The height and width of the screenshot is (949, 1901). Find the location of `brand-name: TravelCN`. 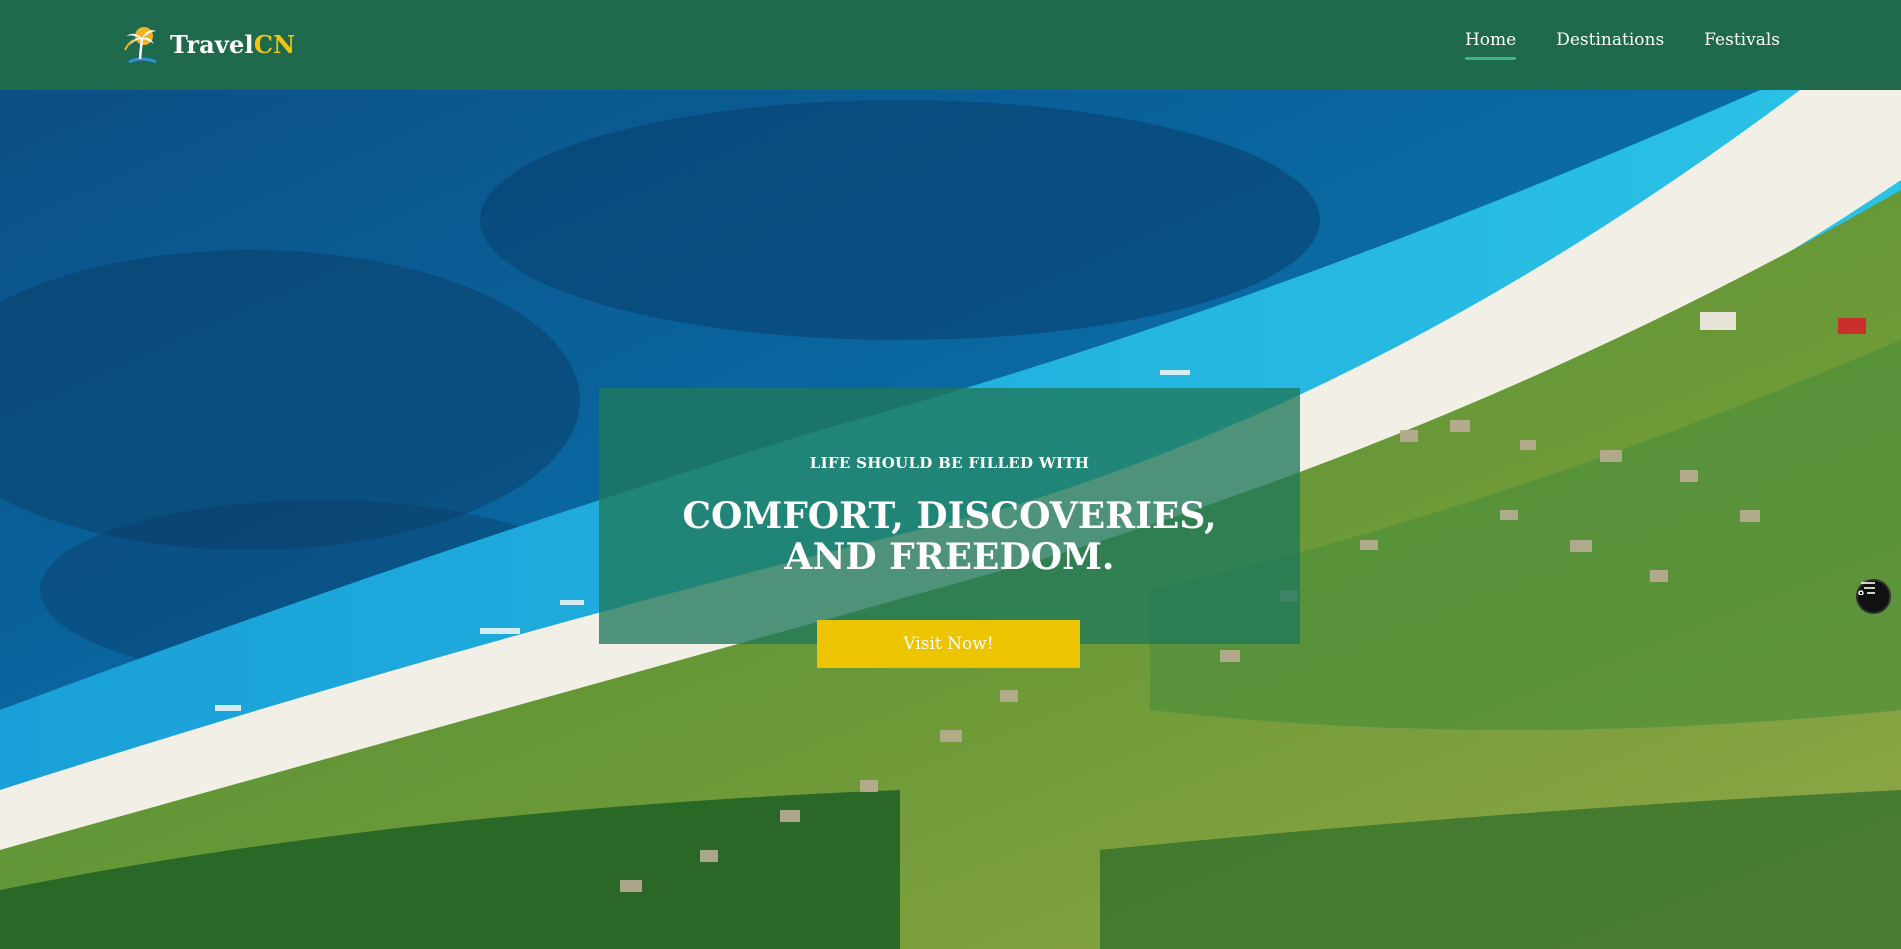

brand-name: TravelCN is located at coordinates (232, 44).